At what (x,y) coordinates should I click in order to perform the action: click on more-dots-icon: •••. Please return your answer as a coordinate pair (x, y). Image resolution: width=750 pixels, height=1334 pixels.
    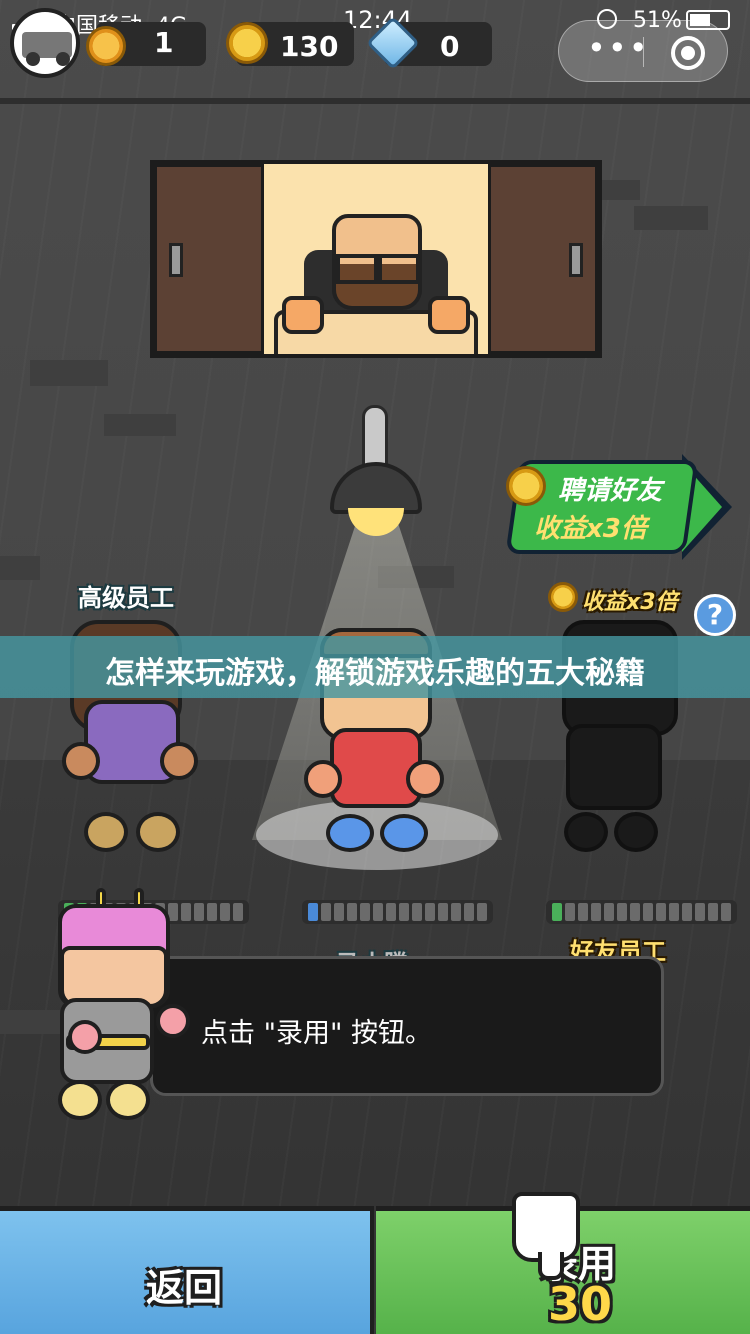
    Looking at the image, I should click on (618, 48).